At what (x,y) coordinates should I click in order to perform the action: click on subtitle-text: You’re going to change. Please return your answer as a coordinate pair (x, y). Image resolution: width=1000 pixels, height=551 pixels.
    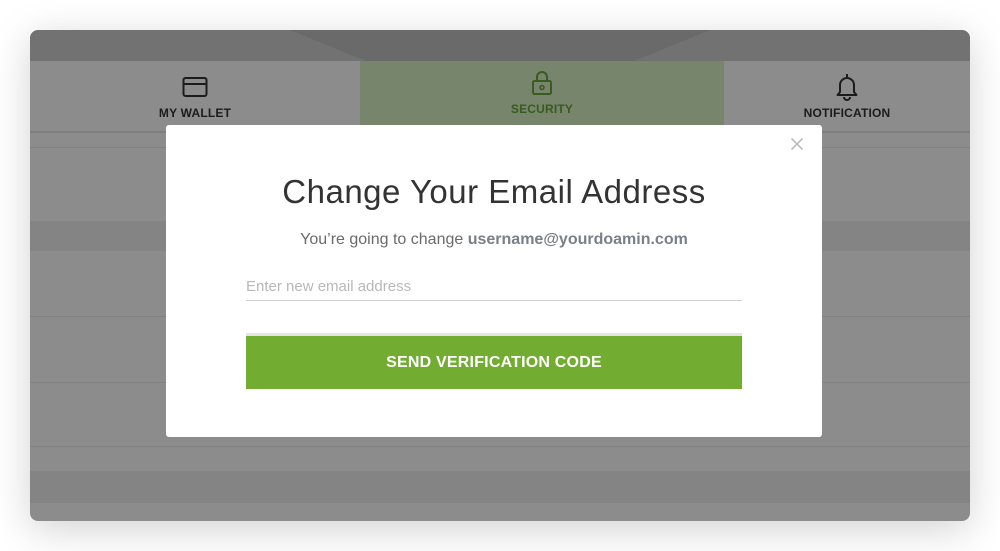
    Looking at the image, I should click on (382, 239).